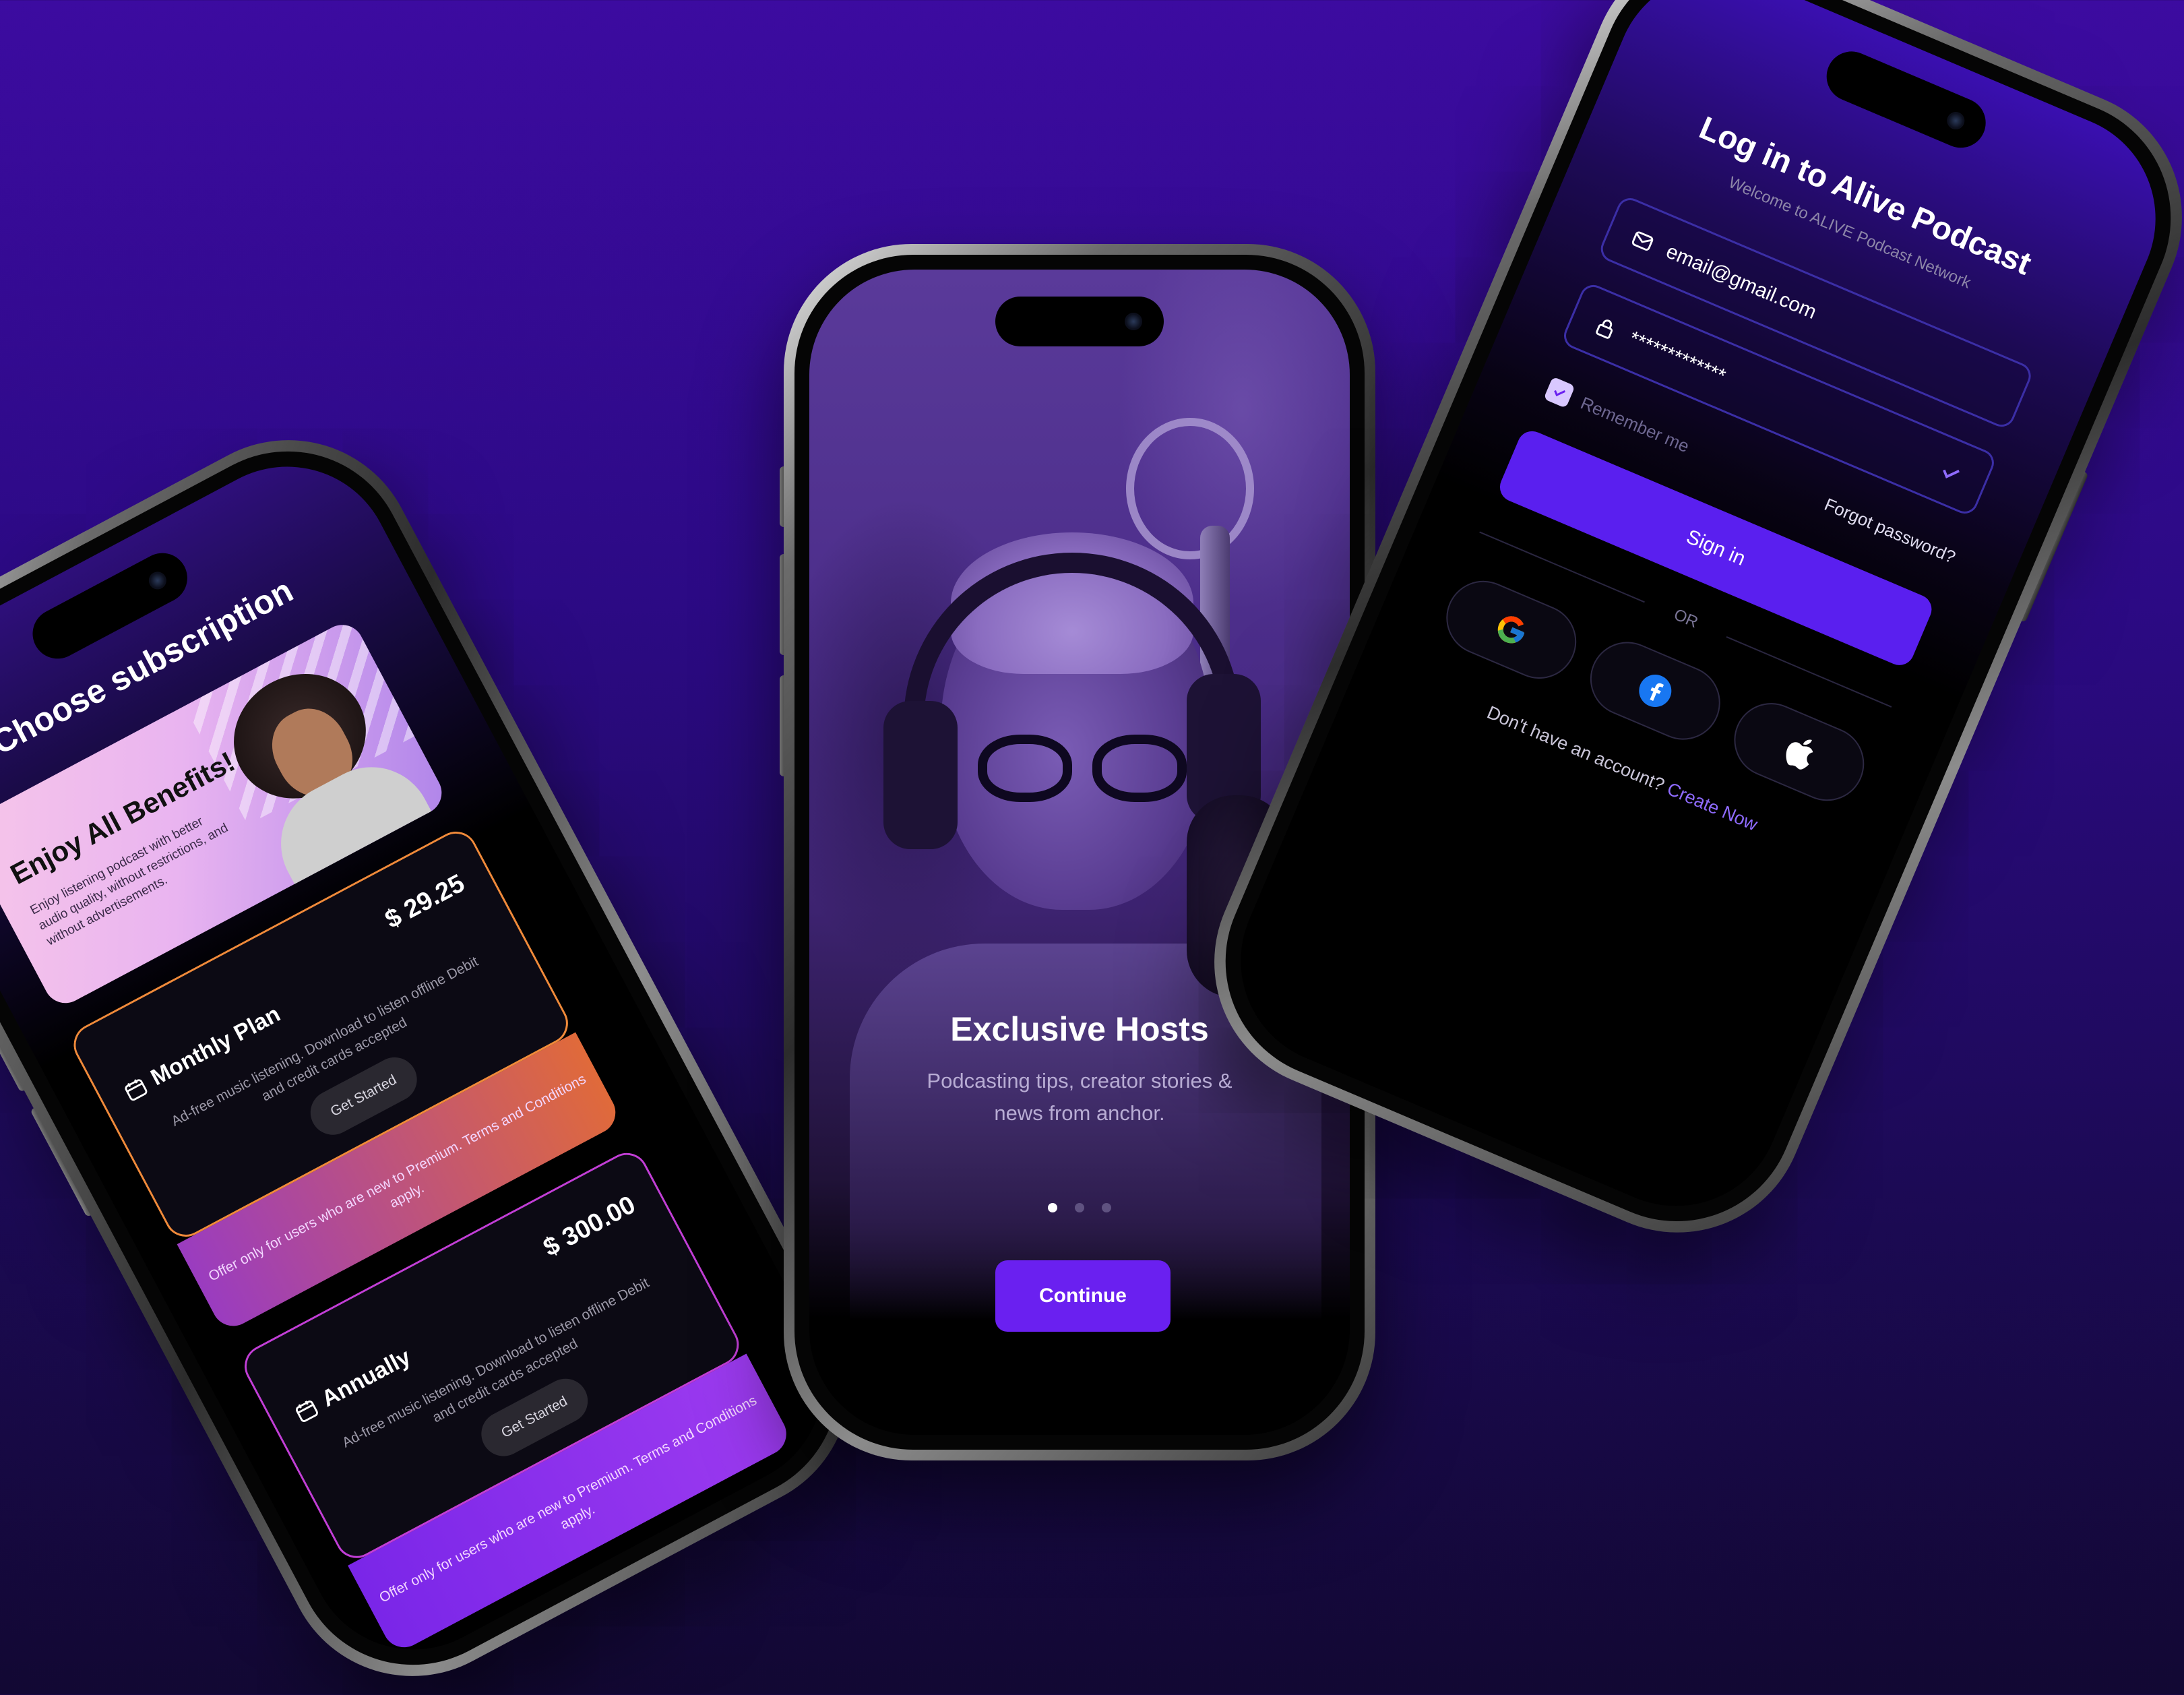 The height and width of the screenshot is (1695, 2184). Describe the element at coordinates (1712, 806) in the screenshot. I see `create-now-link: Create Now` at that location.